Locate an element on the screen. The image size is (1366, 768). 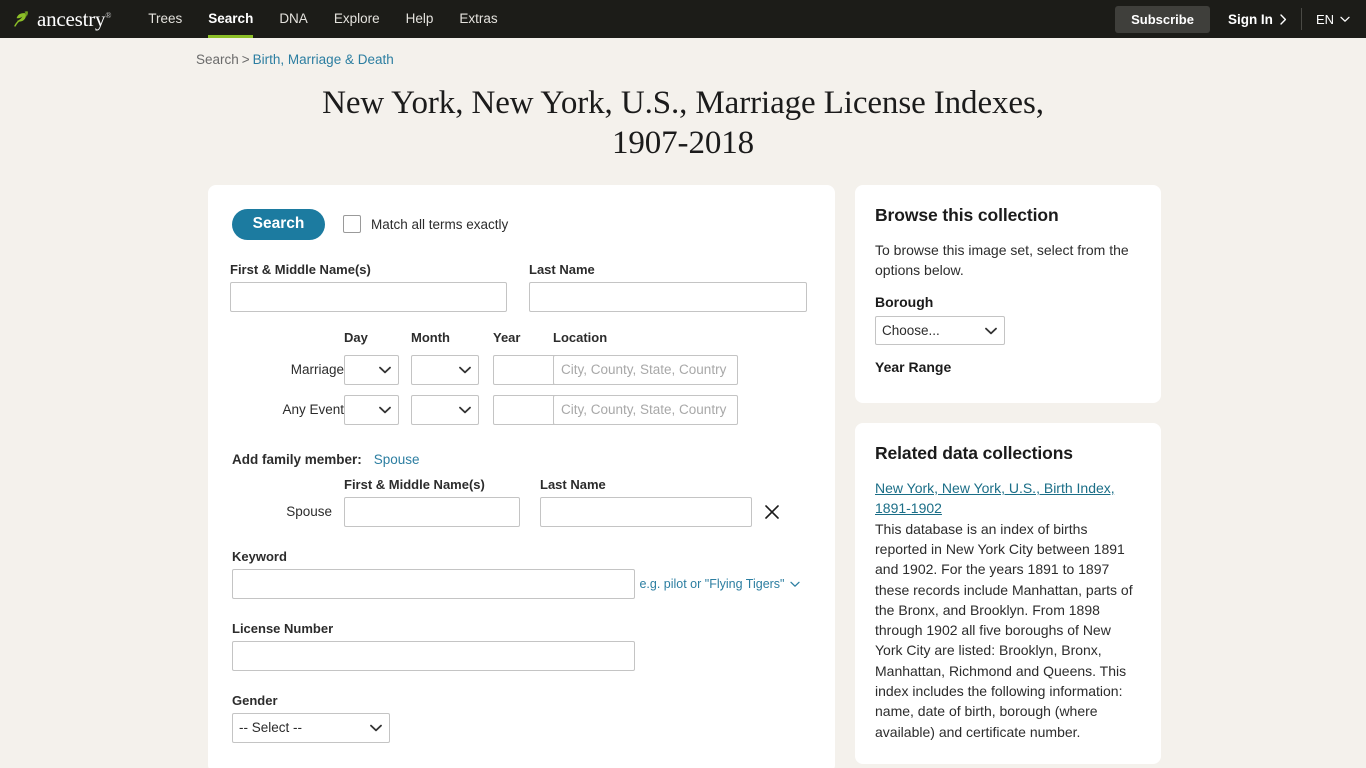
marriage-day-cell is located at coordinates (377, 370).